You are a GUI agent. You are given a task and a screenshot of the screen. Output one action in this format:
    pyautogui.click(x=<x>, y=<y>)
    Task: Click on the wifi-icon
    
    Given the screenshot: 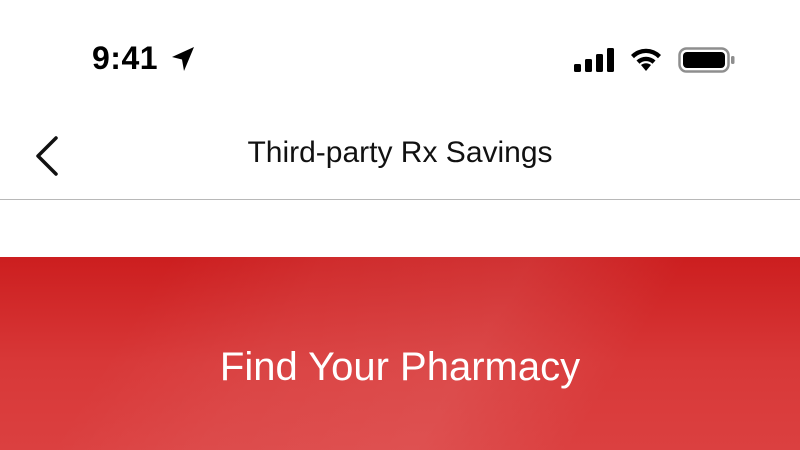 What is the action you would take?
    pyautogui.click(x=646, y=59)
    